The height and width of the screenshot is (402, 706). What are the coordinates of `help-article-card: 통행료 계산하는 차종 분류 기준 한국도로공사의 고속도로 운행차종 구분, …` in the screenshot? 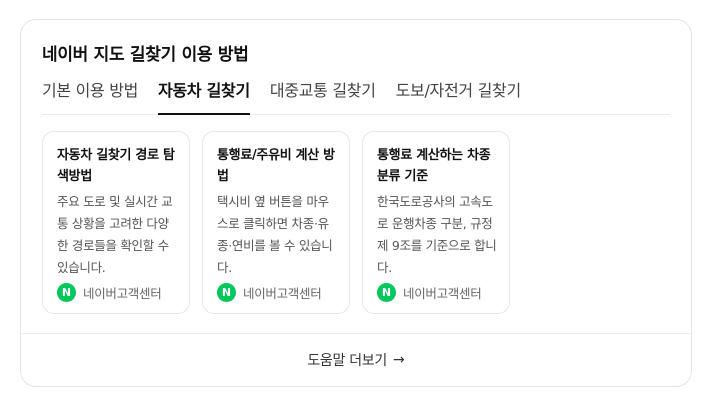 It's located at (436, 222).